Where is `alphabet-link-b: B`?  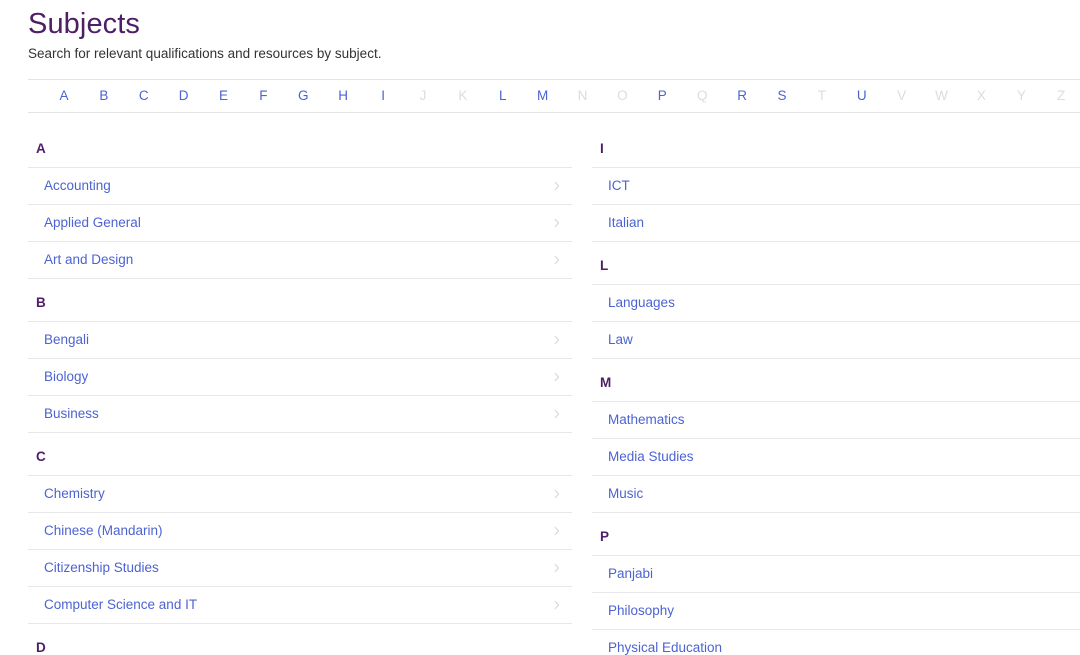
alphabet-link-b: B is located at coordinates (104, 96).